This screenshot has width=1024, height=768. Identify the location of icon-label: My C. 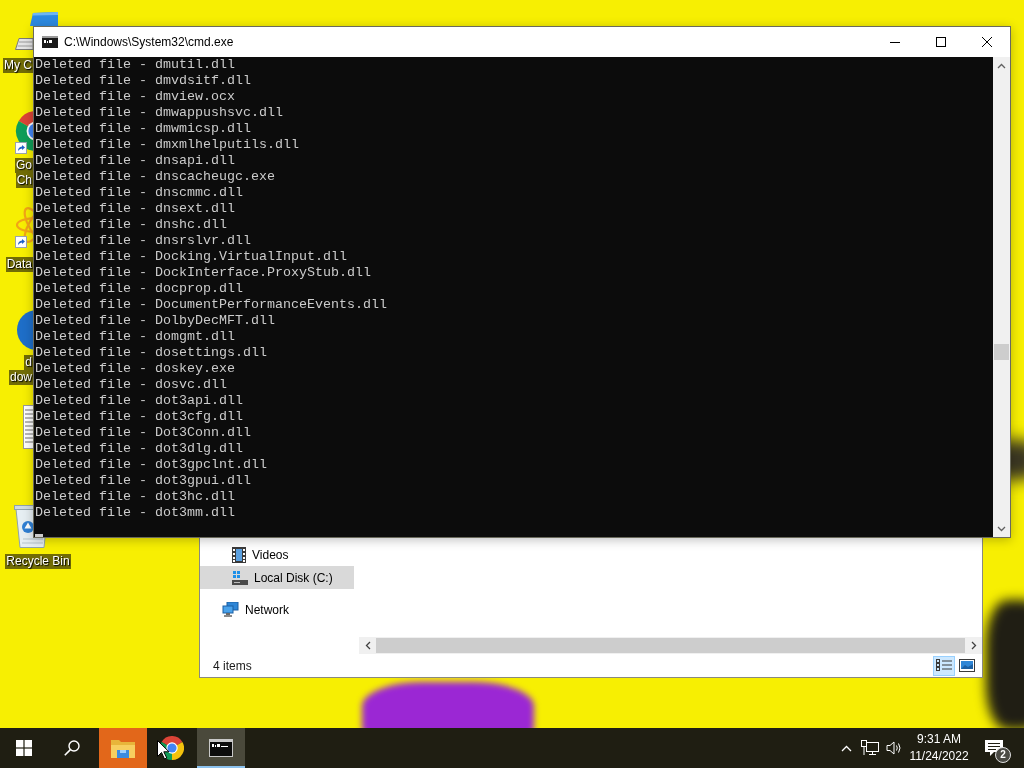
(18, 65).